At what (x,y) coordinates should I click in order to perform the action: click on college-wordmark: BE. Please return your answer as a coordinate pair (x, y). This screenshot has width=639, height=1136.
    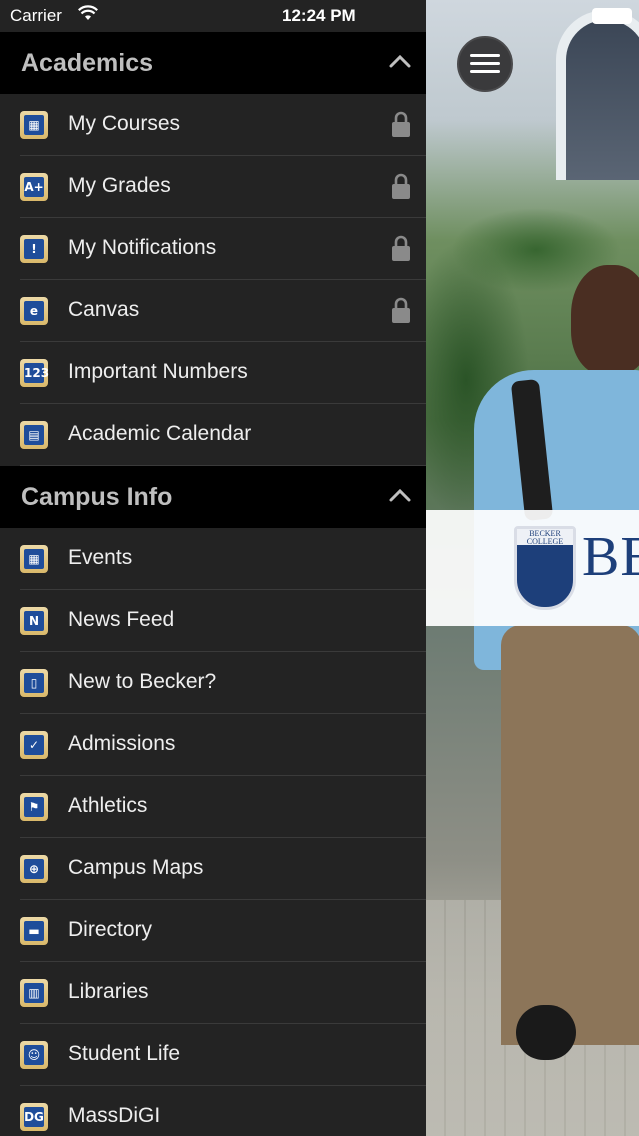
    Looking at the image, I should click on (610, 557).